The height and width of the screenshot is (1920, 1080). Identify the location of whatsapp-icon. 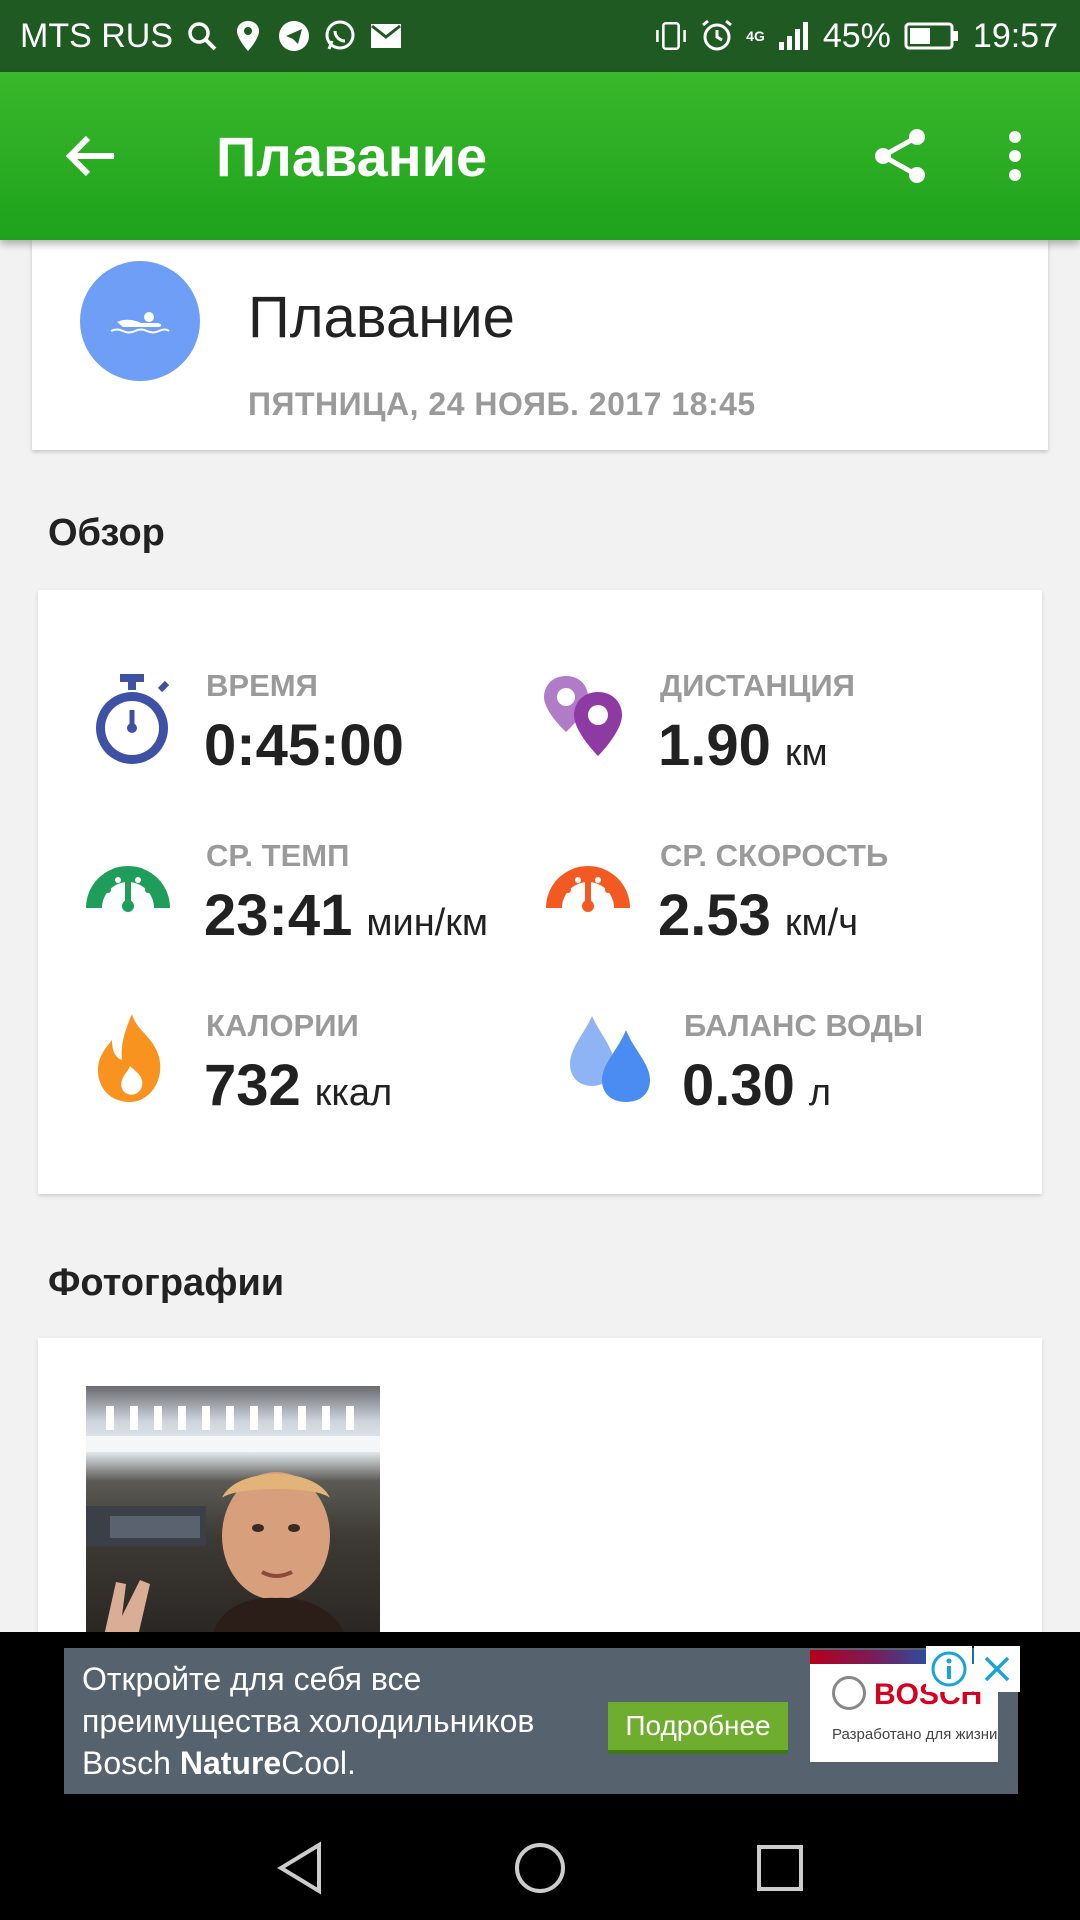
(340, 36).